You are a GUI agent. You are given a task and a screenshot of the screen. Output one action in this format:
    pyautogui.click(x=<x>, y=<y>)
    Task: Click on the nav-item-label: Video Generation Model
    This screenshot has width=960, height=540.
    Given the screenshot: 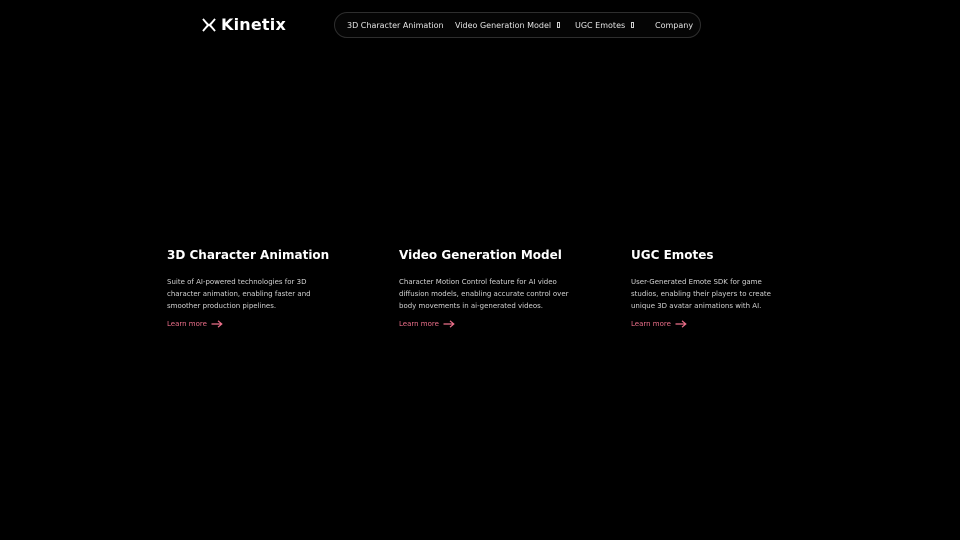 What is the action you would take?
    pyautogui.click(x=503, y=25)
    